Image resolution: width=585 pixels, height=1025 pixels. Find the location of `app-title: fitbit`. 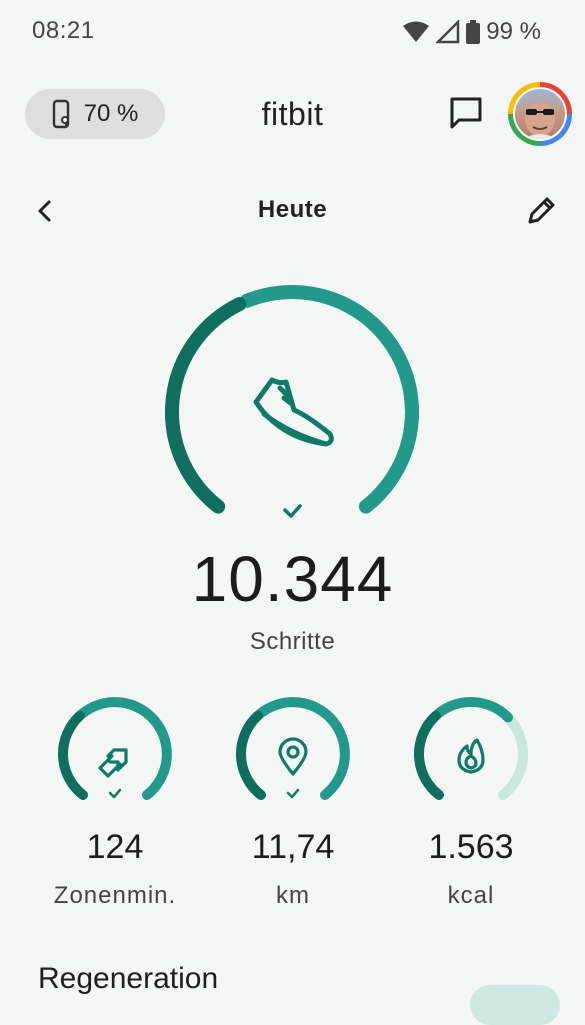

app-title: fitbit is located at coordinates (292, 114).